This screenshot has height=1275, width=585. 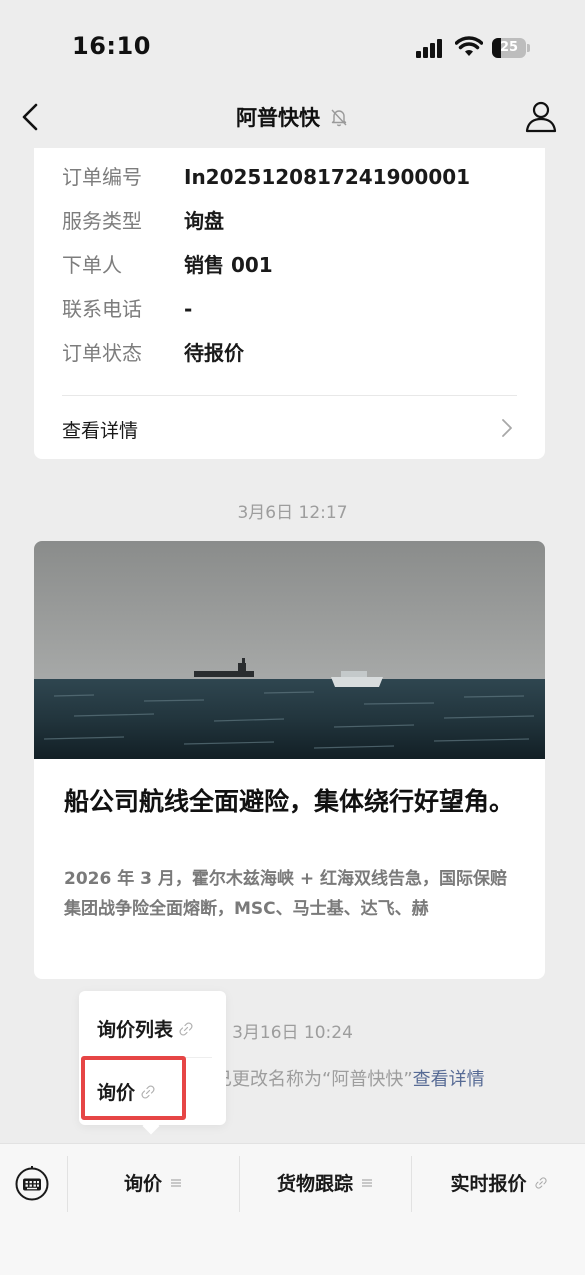 What do you see at coordinates (289, 650) in the screenshot?
I see `article-cover-image` at bounding box center [289, 650].